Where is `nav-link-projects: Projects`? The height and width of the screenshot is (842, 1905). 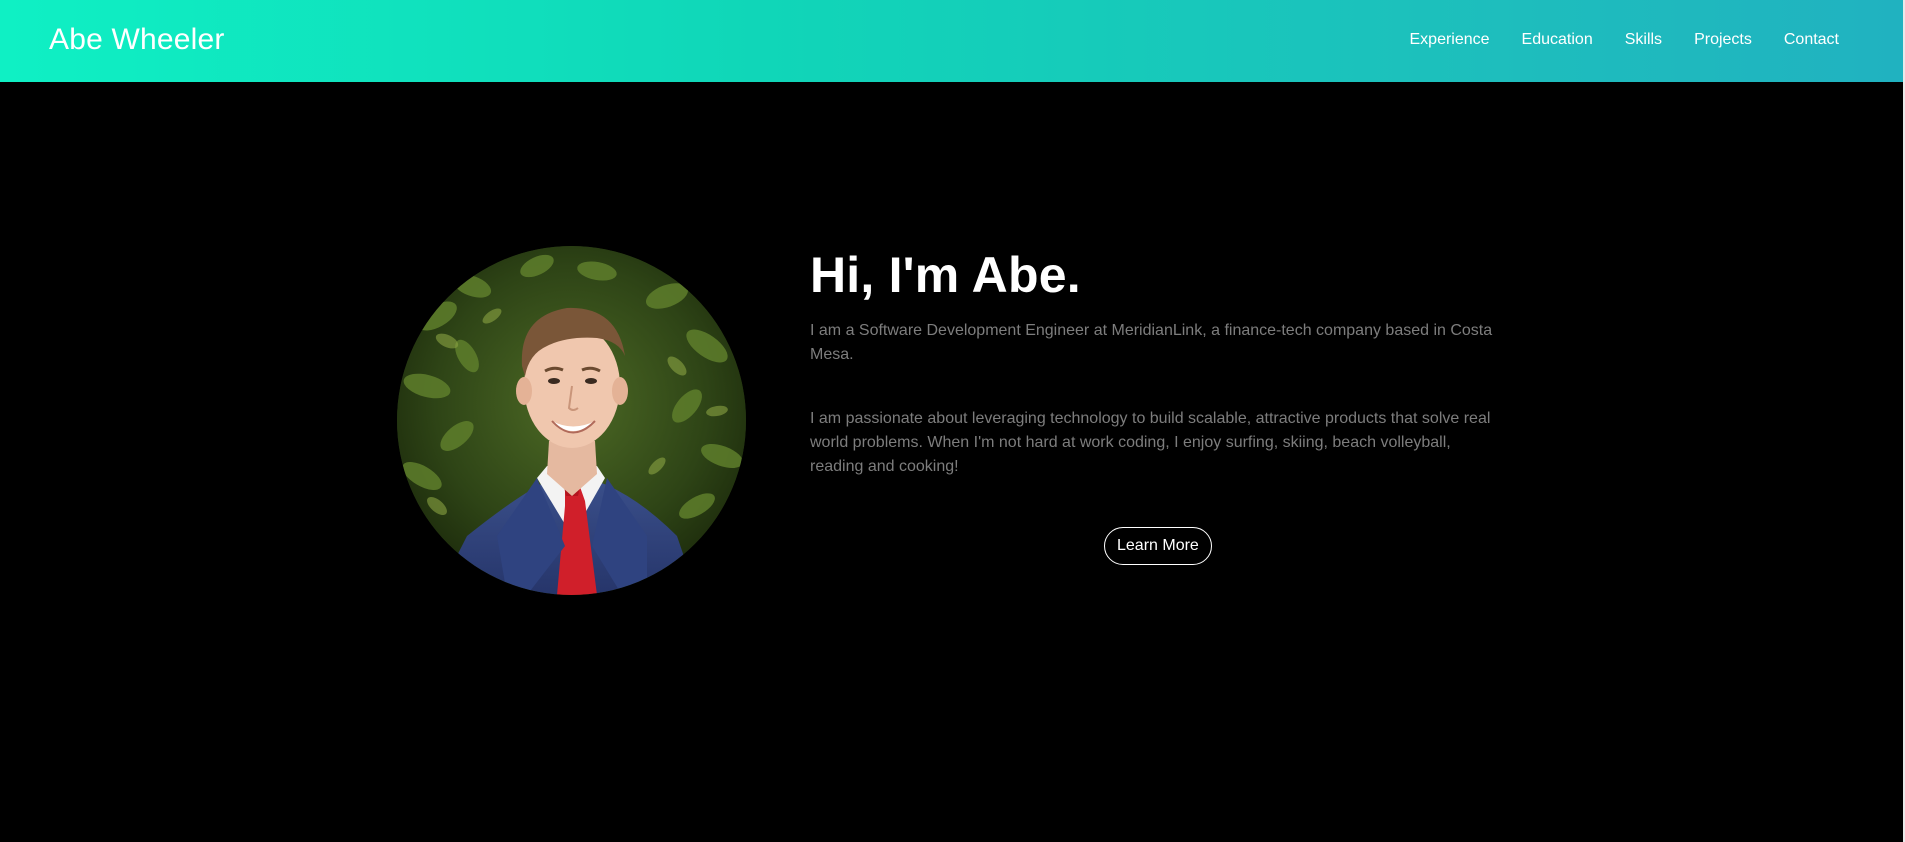 nav-link-projects: Projects is located at coordinates (1723, 40).